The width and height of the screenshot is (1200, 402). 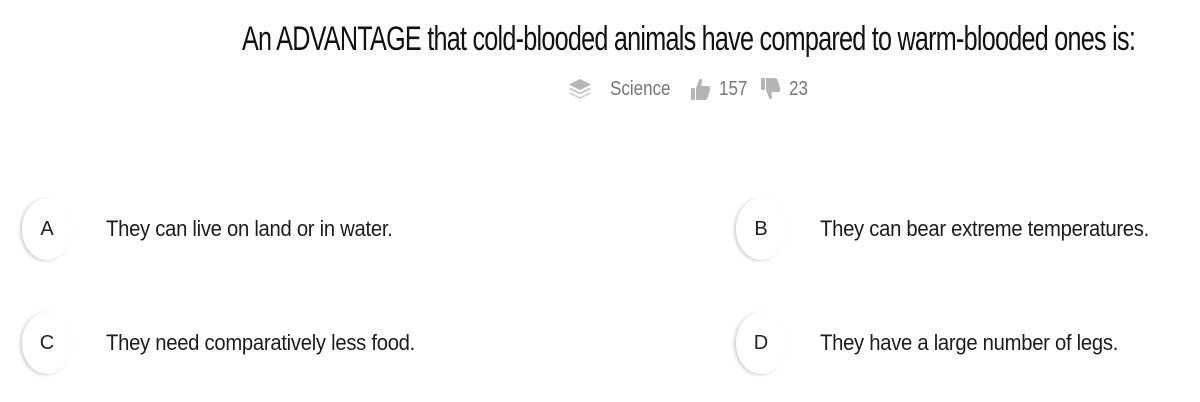 I want to click on option-letter-c: C, so click(x=47, y=343).